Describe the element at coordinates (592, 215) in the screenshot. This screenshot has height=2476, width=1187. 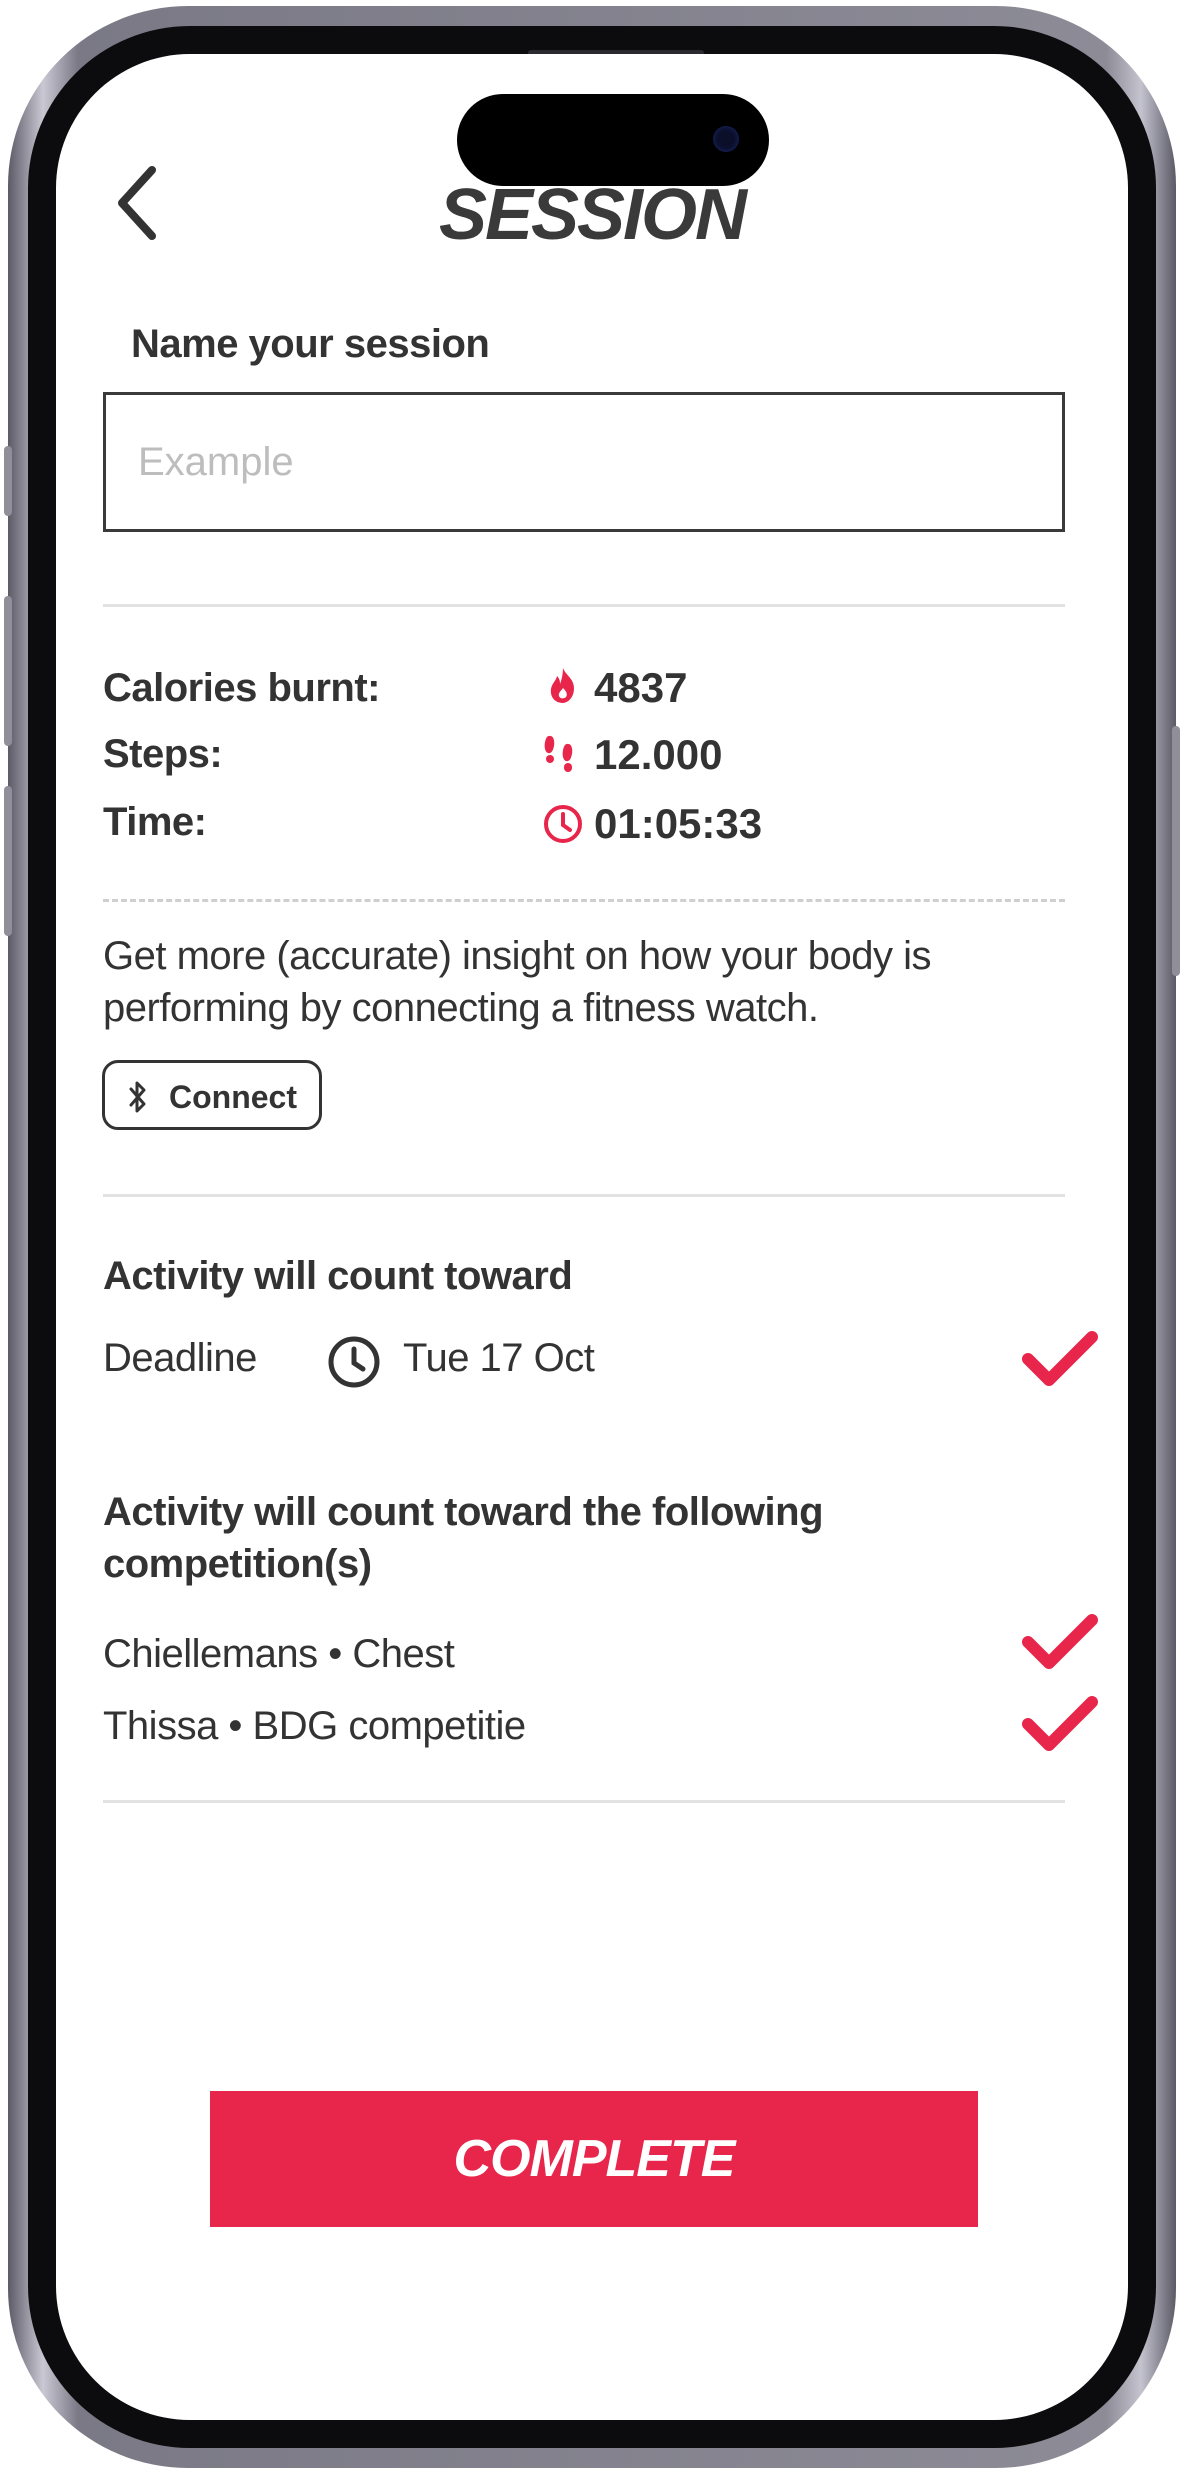
I see `page-title: SESSION` at that location.